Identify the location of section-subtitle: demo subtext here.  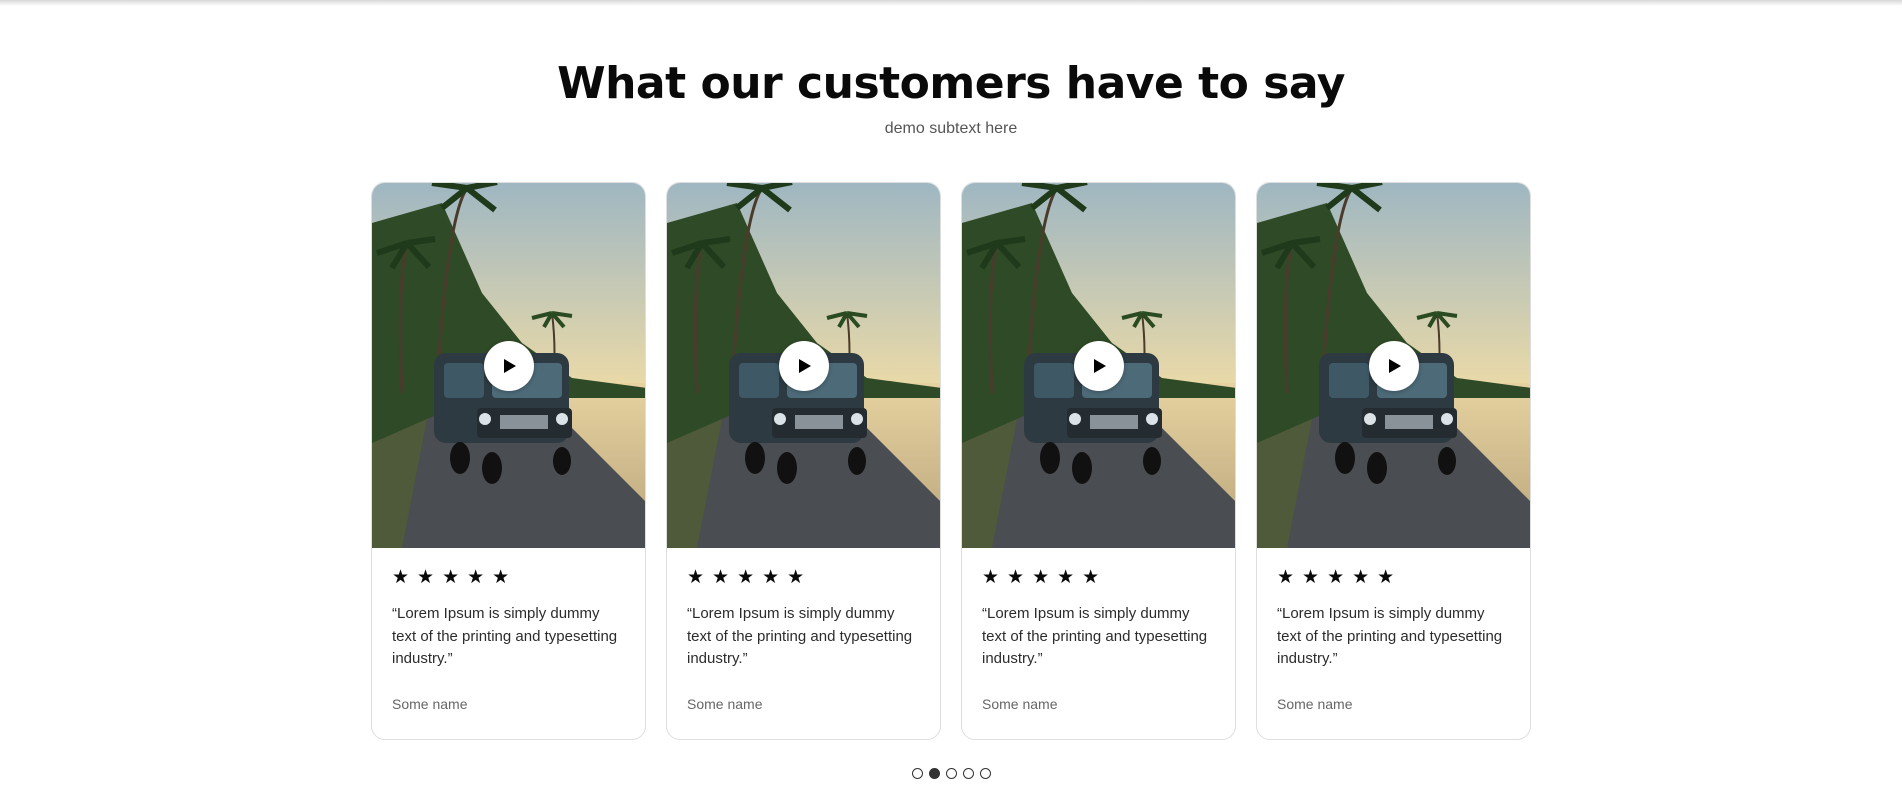
(951, 128).